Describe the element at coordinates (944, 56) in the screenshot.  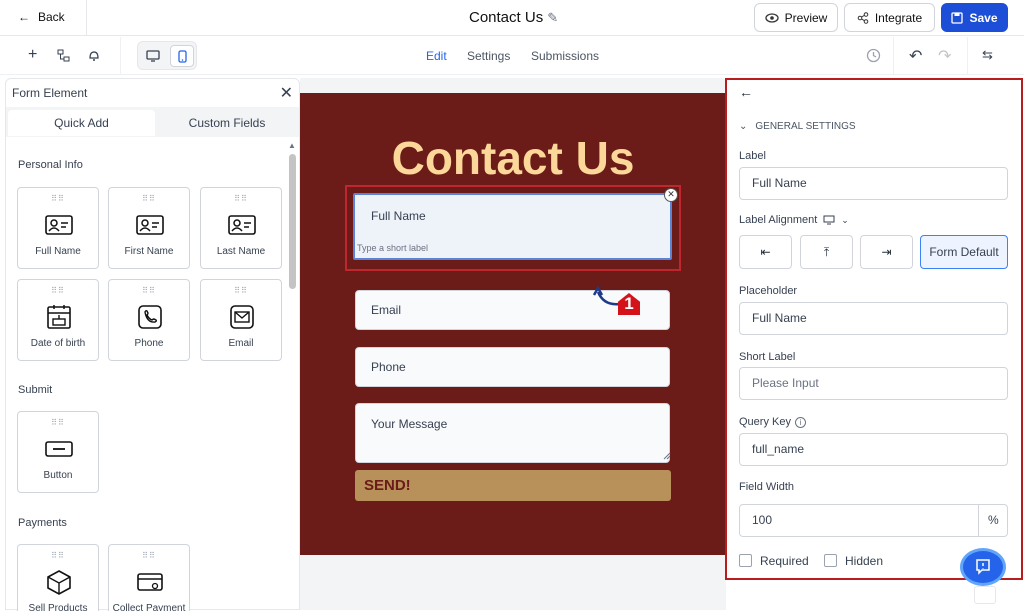
I see `redo-icon: ↷` at that location.